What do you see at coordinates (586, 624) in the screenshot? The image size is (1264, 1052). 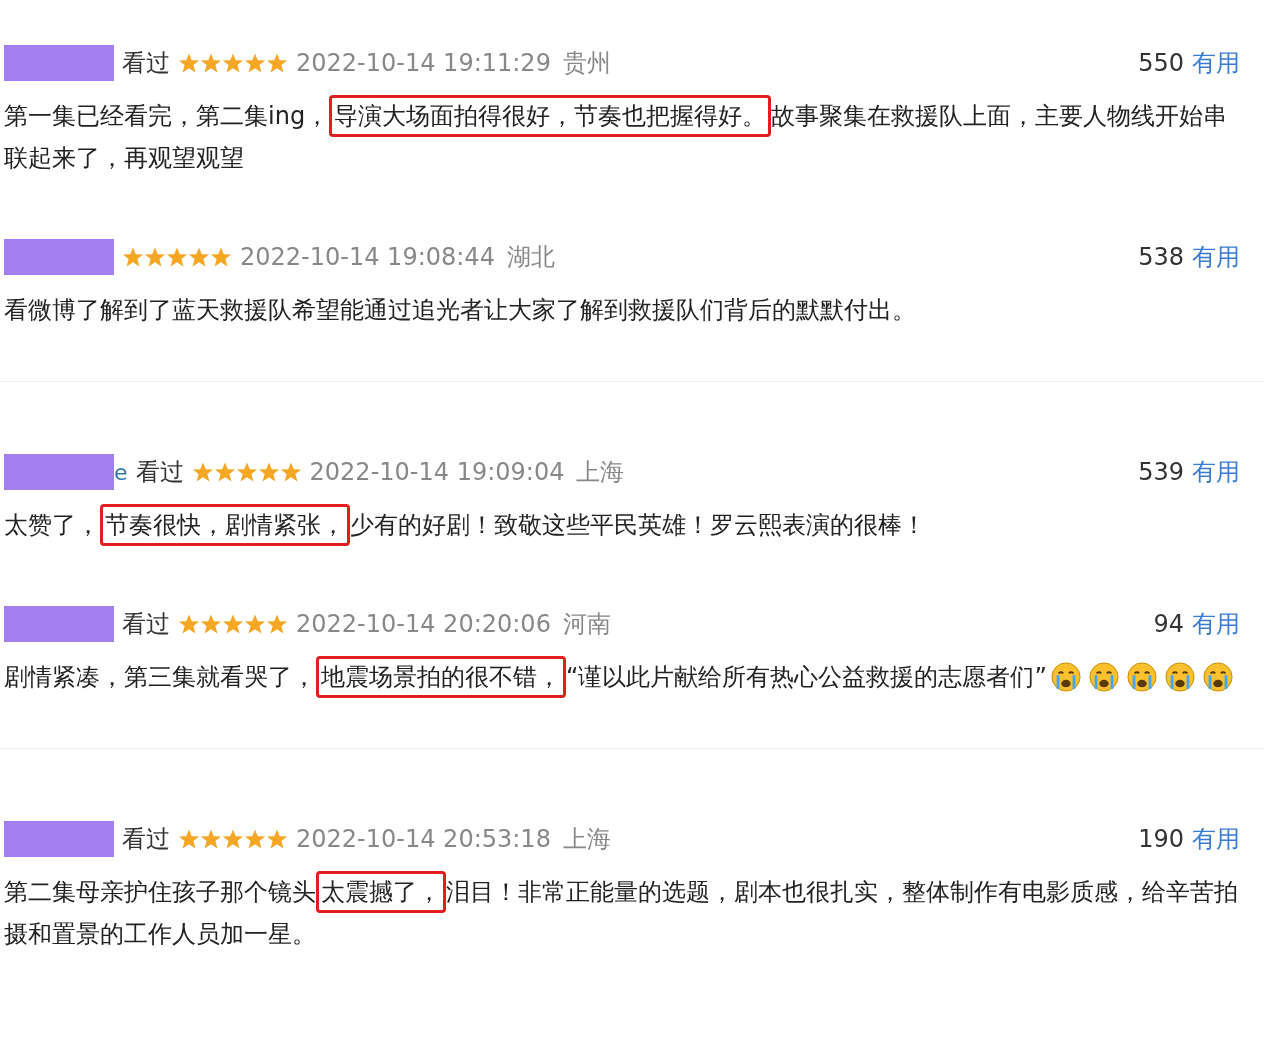 I see `review-location: 河南` at bounding box center [586, 624].